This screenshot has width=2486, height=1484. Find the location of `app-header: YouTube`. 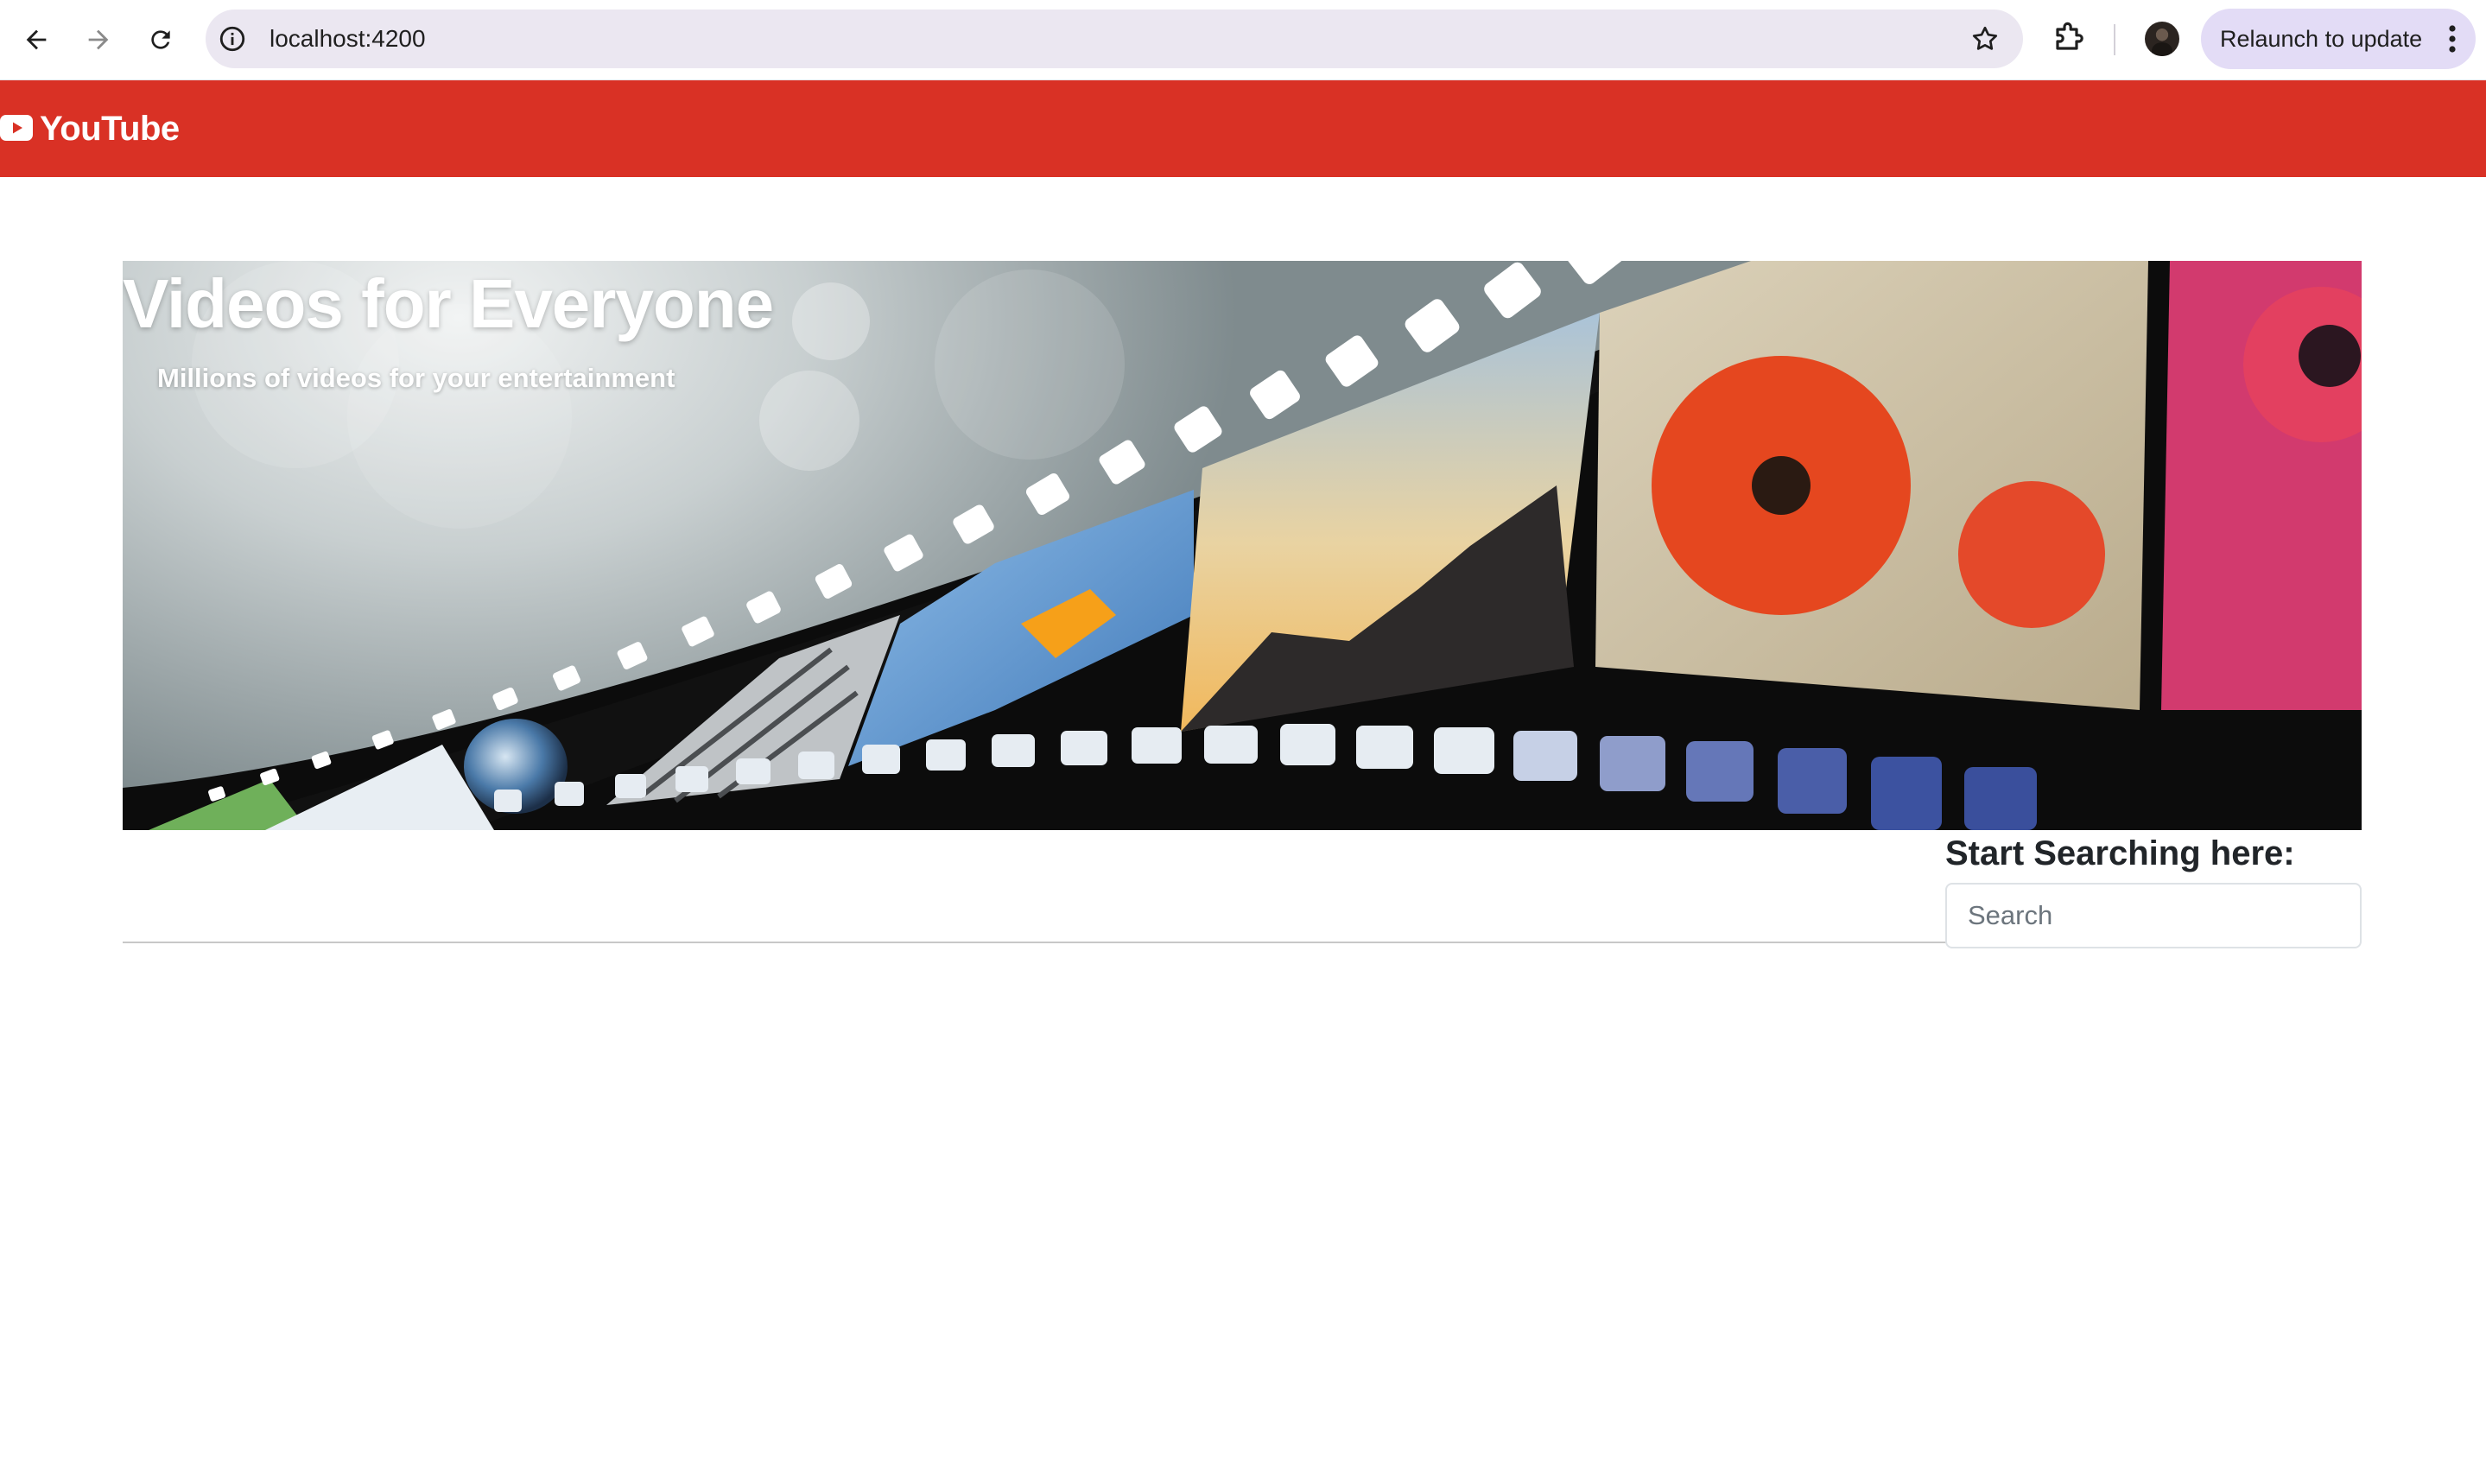

app-header: YouTube is located at coordinates (1243, 128).